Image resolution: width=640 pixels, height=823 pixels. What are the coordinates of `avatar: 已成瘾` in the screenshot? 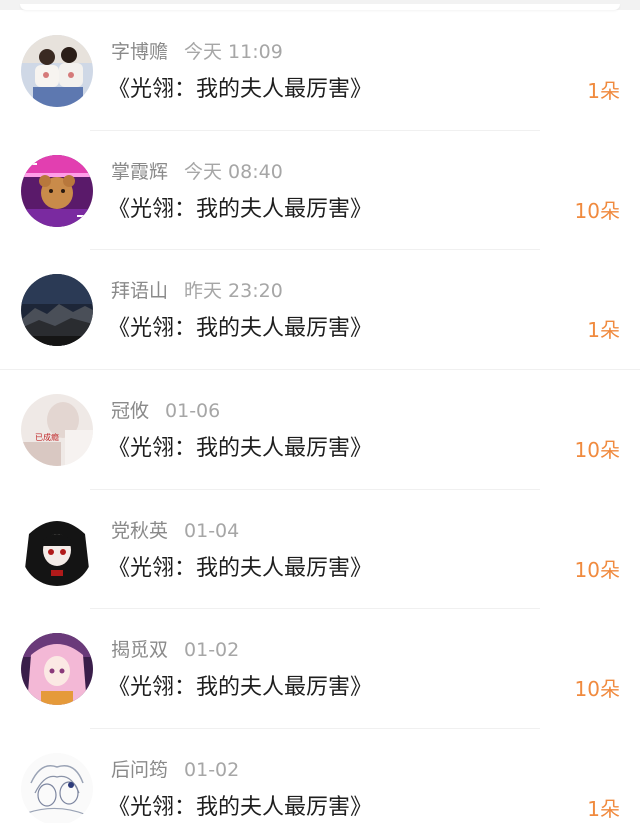 It's located at (57, 430).